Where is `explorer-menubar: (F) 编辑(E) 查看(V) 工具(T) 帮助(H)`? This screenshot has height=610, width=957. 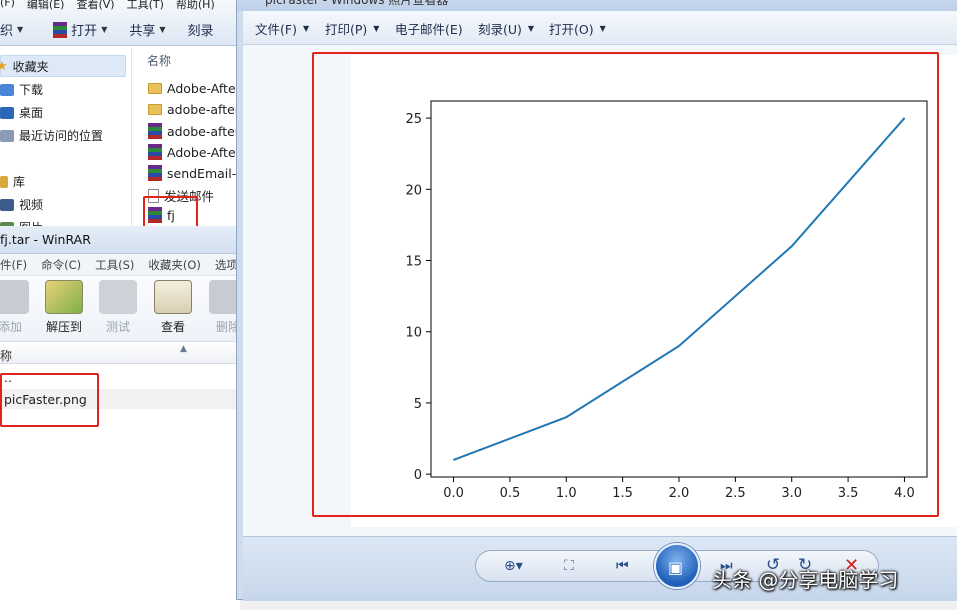 explorer-menubar: (F) 编辑(E) 查看(V) 工具(T) 帮助(H) is located at coordinates (113, 5).